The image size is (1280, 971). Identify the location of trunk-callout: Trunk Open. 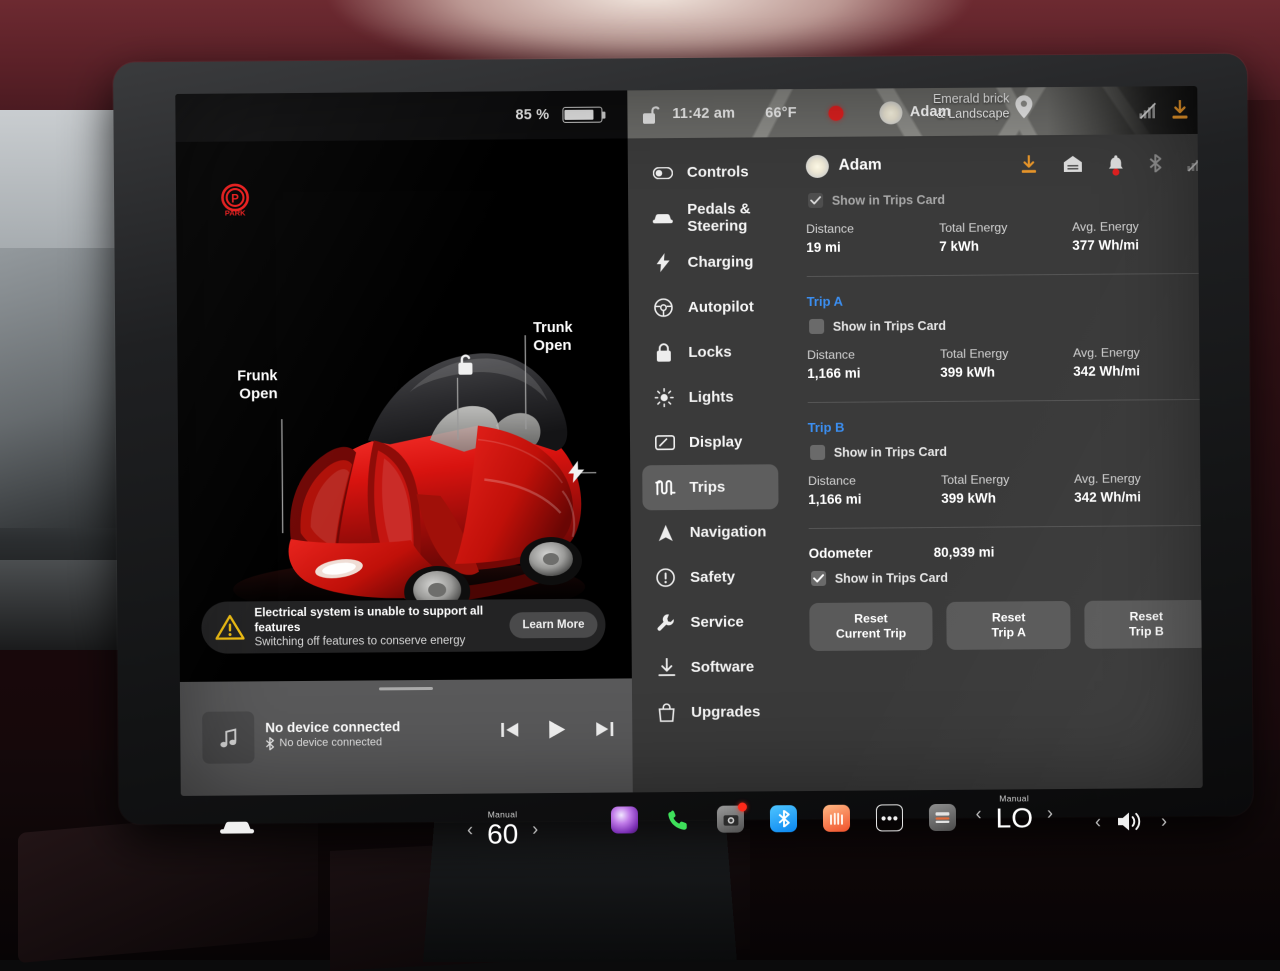
(568, 337).